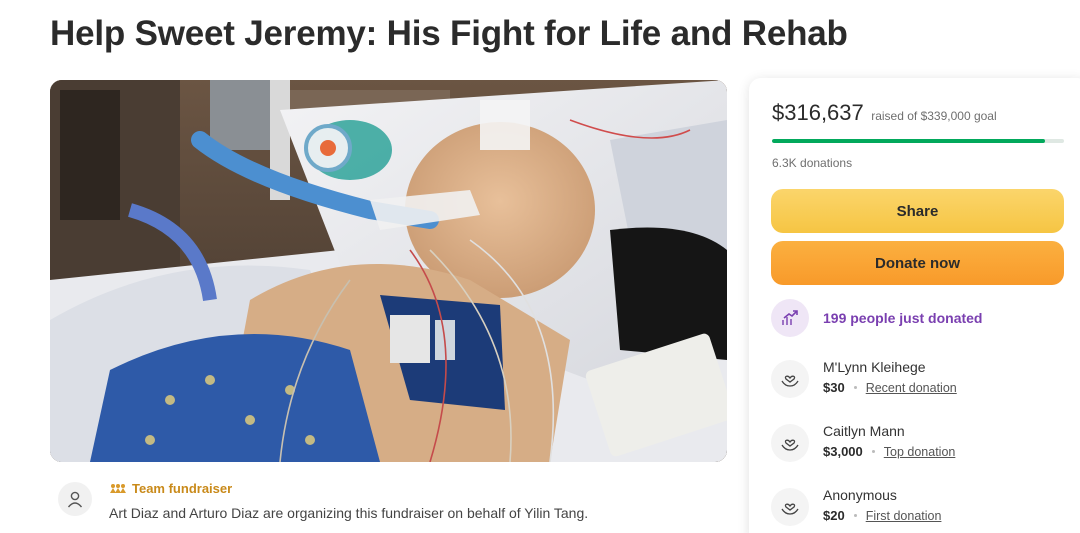 The width and height of the screenshot is (1080, 533). I want to click on raised-row: $316,637 raised of $339,000 goal, so click(884, 113).